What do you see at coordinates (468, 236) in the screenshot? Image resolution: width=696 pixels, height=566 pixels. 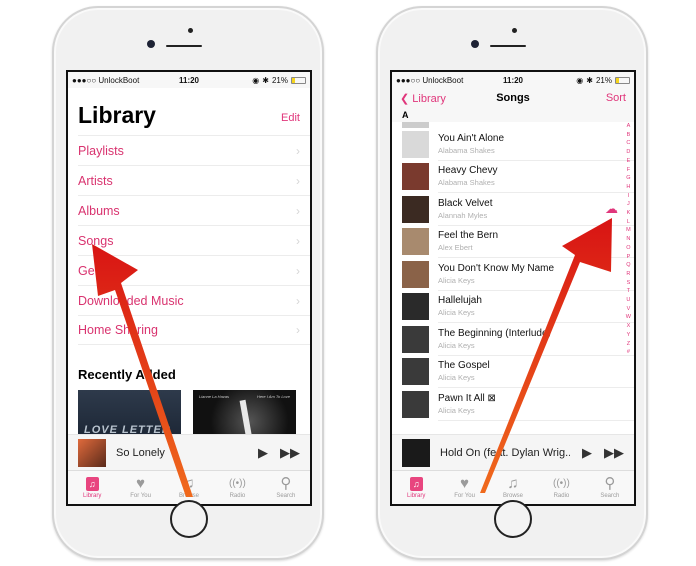 I see `song-title: Feel the Bern` at bounding box center [468, 236].